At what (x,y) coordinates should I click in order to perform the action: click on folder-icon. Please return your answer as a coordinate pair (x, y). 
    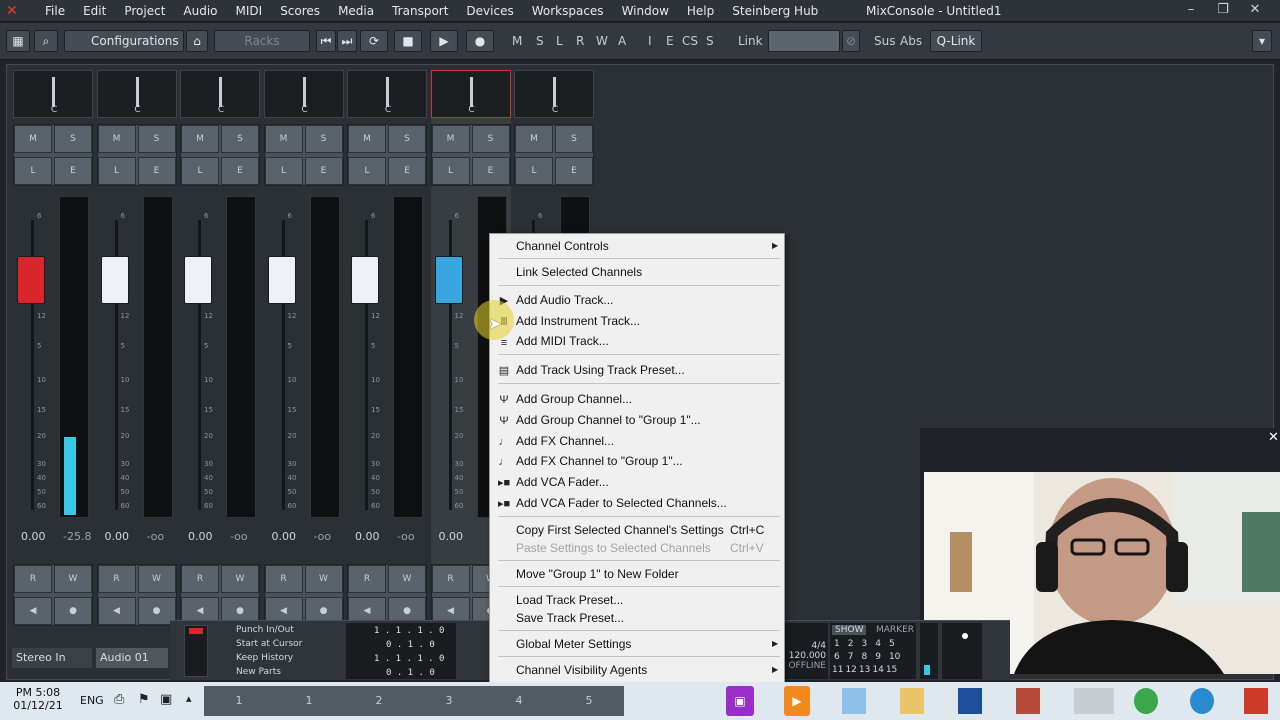
    Looking at the image, I should click on (912, 701).